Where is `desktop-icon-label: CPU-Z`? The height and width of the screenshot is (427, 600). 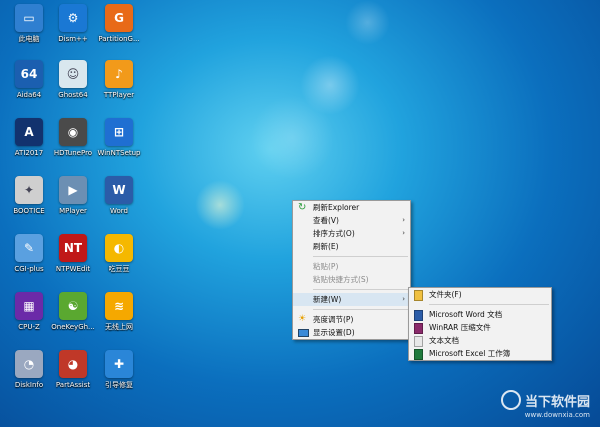 desktop-icon-label: CPU-Z is located at coordinates (29, 327).